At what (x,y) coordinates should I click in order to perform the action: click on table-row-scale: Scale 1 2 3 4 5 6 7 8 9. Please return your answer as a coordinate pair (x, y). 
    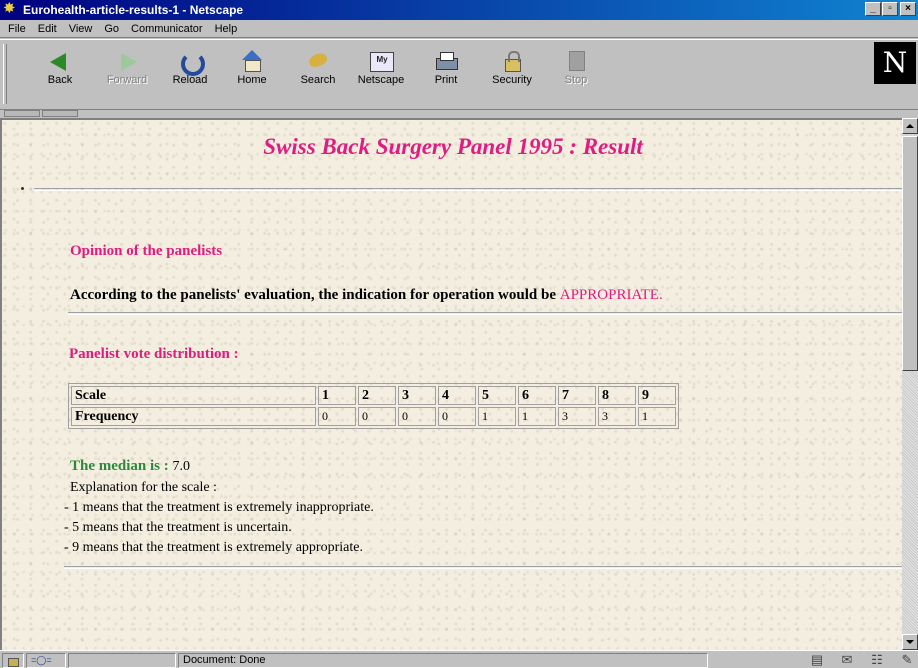
    Looking at the image, I should click on (373, 395).